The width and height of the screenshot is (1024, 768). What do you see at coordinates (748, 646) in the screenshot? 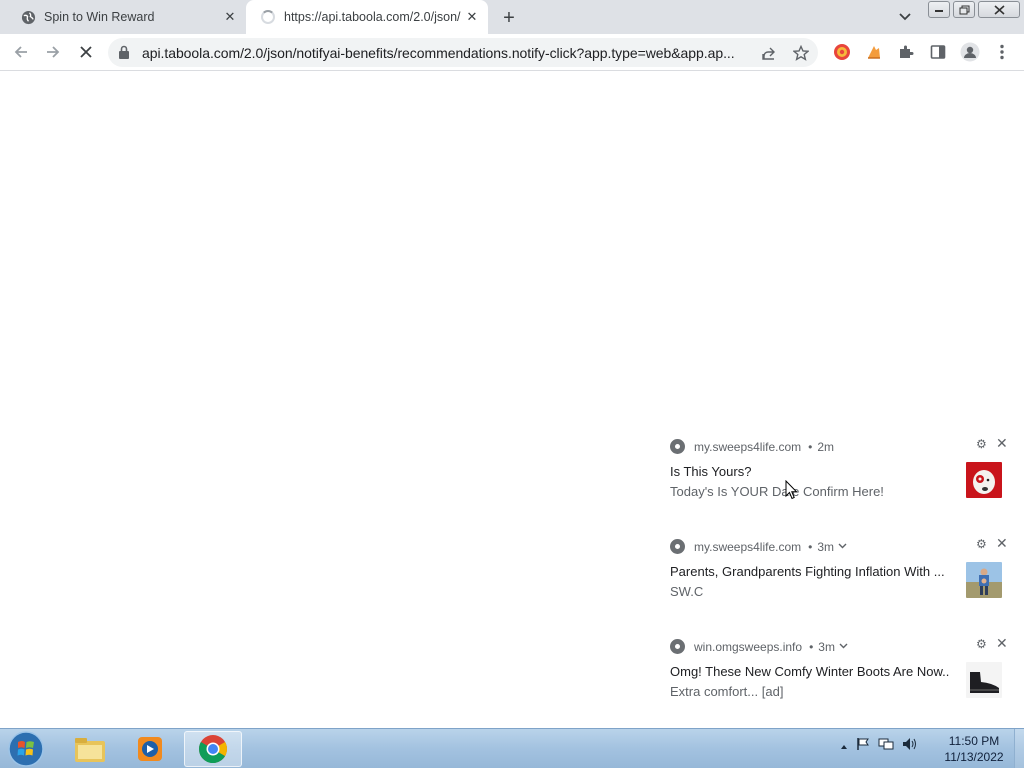
I see `notification-origin: win.omgsweeps.info` at bounding box center [748, 646].